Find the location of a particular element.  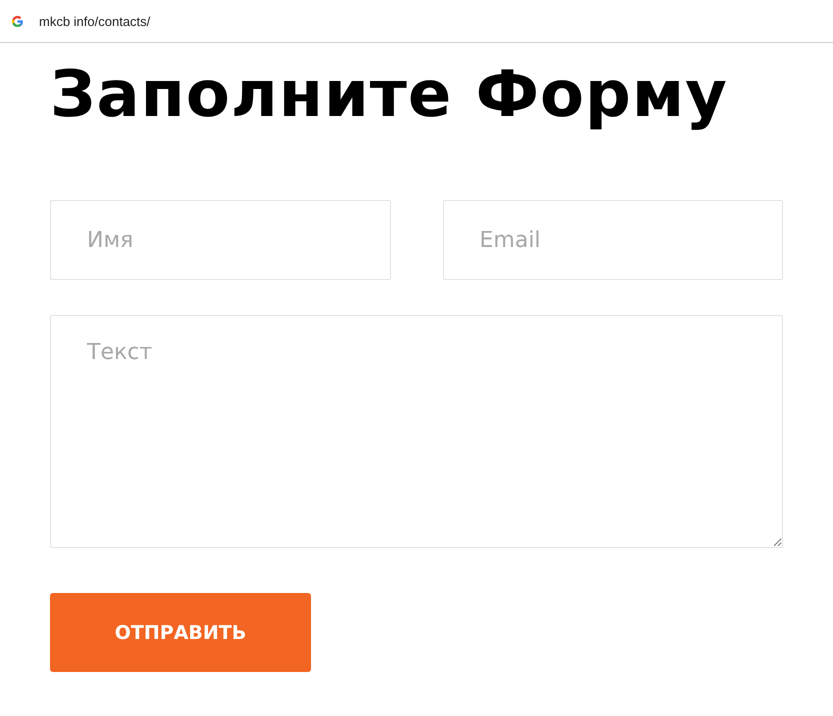

input-field: Email is located at coordinates (612, 240).